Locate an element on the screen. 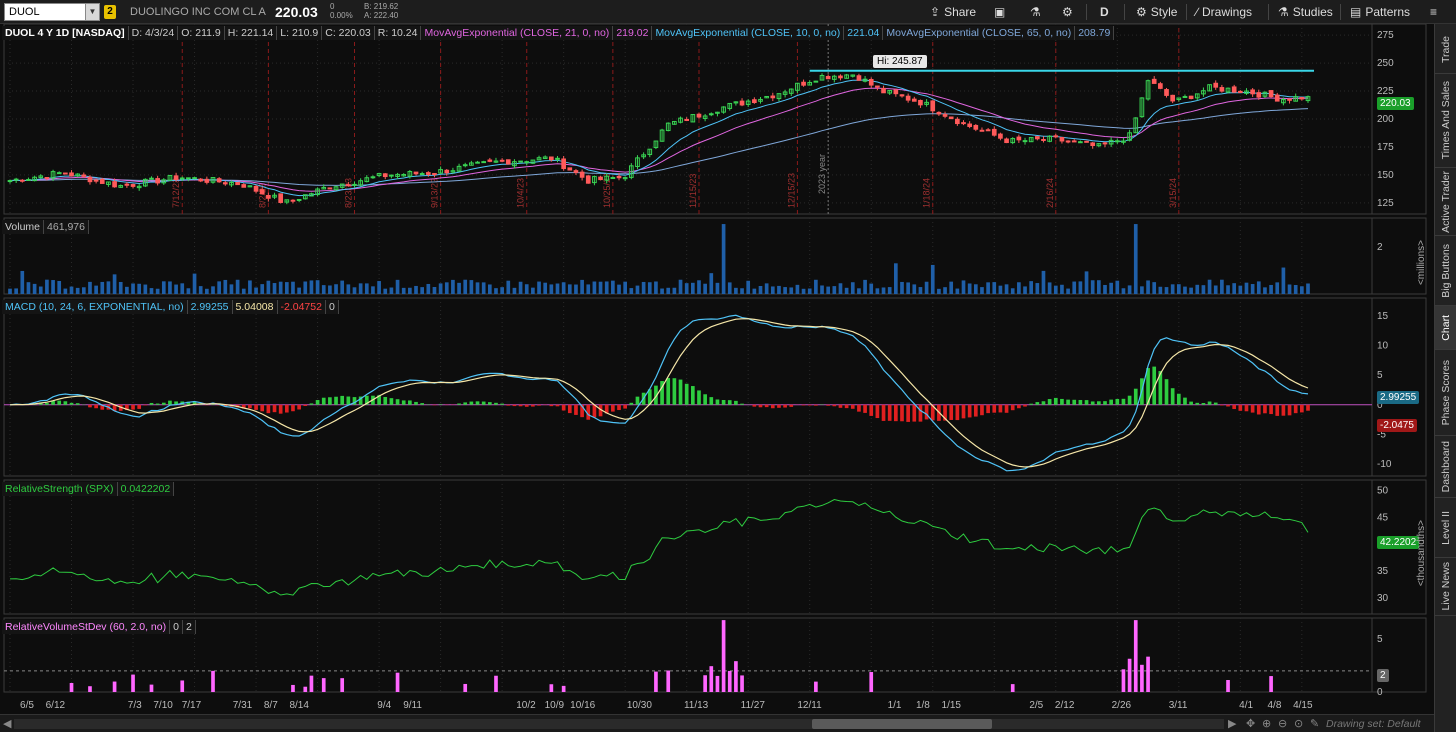 Image resolution: width=1456 pixels, height=732 pixels. scrollbar-track is located at coordinates (619, 724).